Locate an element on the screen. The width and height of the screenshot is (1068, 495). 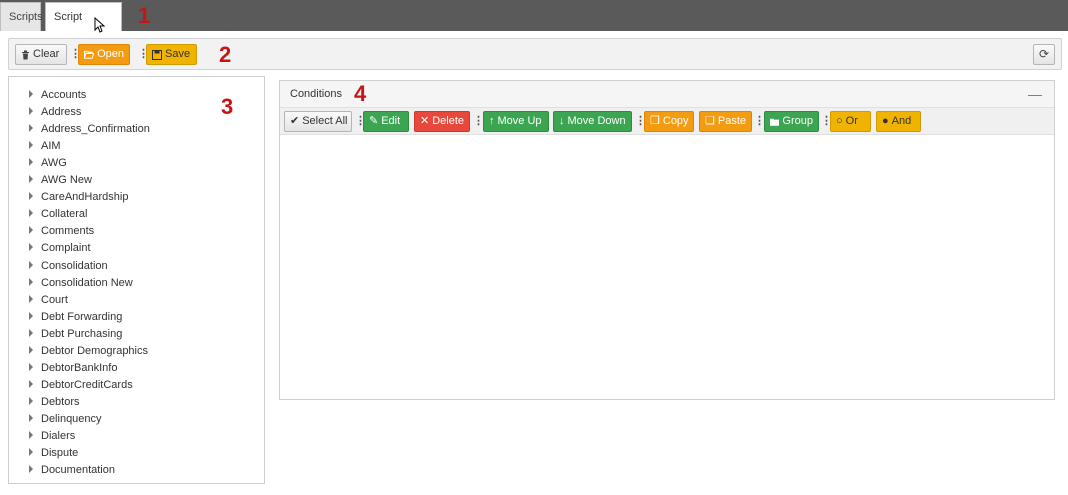
edit-button: ✎ Edit is located at coordinates (386, 121).